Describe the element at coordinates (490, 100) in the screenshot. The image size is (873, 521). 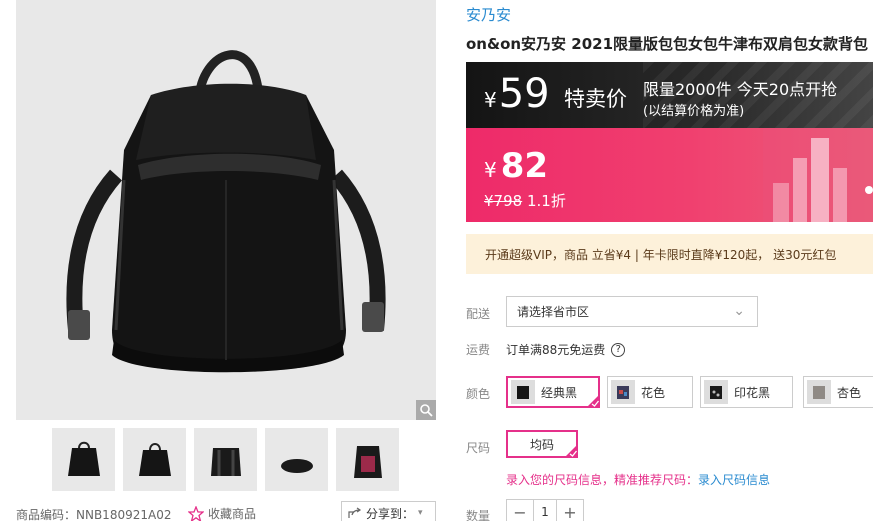
I see `promo-currency: ¥` at that location.